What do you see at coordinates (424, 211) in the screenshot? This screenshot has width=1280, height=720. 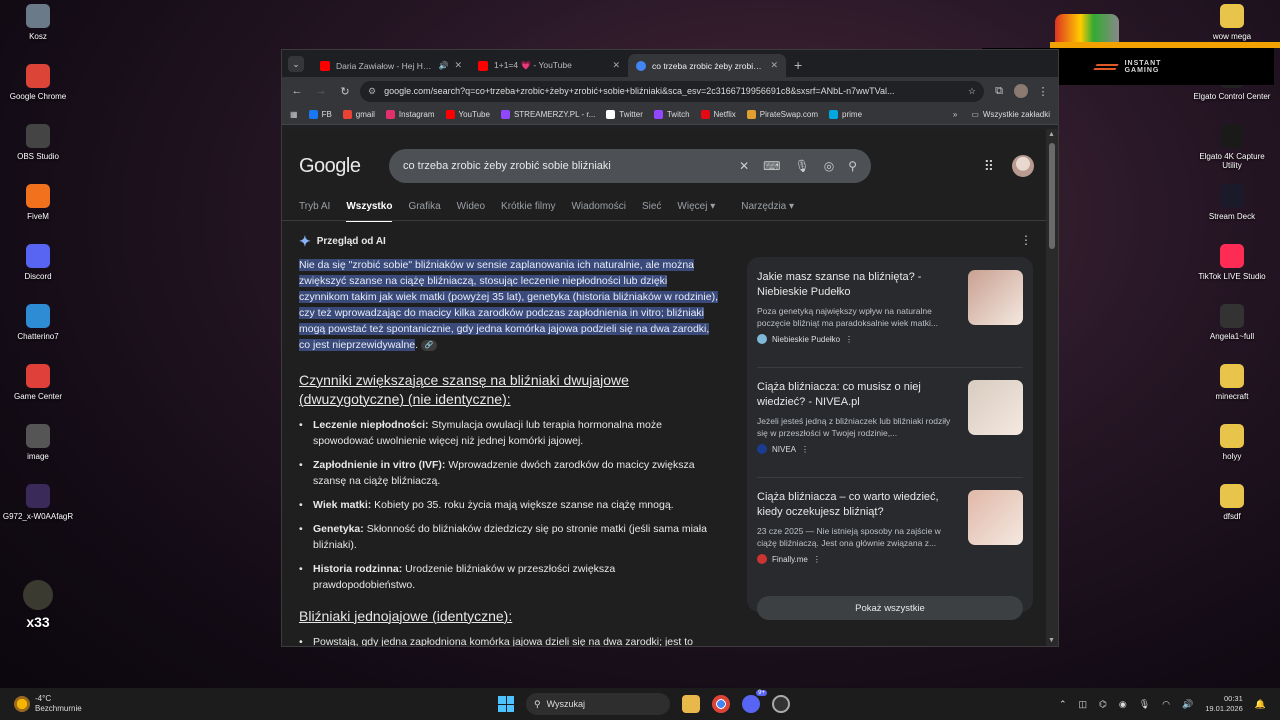 I see `tab-grafika: Grafika` at bounding box center [424, 211].